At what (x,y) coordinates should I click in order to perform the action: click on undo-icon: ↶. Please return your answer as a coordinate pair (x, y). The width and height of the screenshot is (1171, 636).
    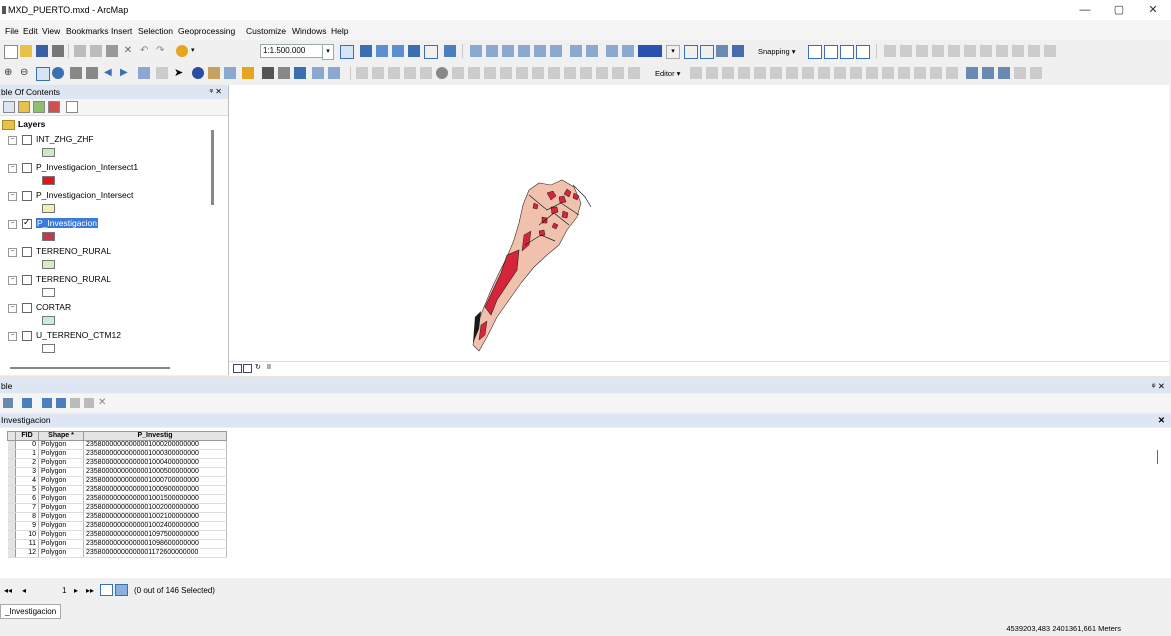
    Looking at the image, I should click on (146, 51).